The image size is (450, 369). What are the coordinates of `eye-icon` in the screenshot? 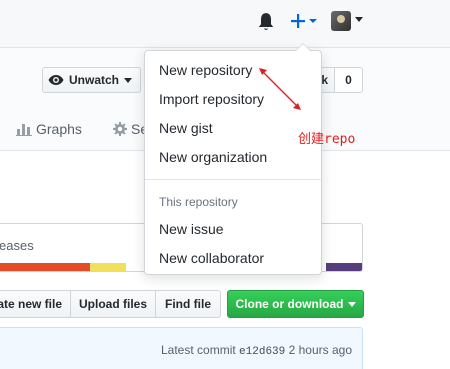 It's located at (56, 80).